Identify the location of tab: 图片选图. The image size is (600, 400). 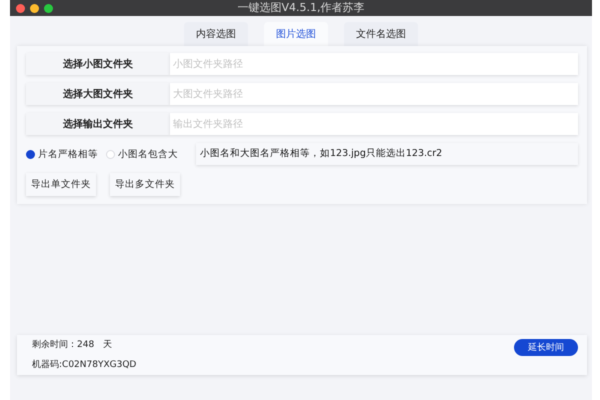
(296, 34).